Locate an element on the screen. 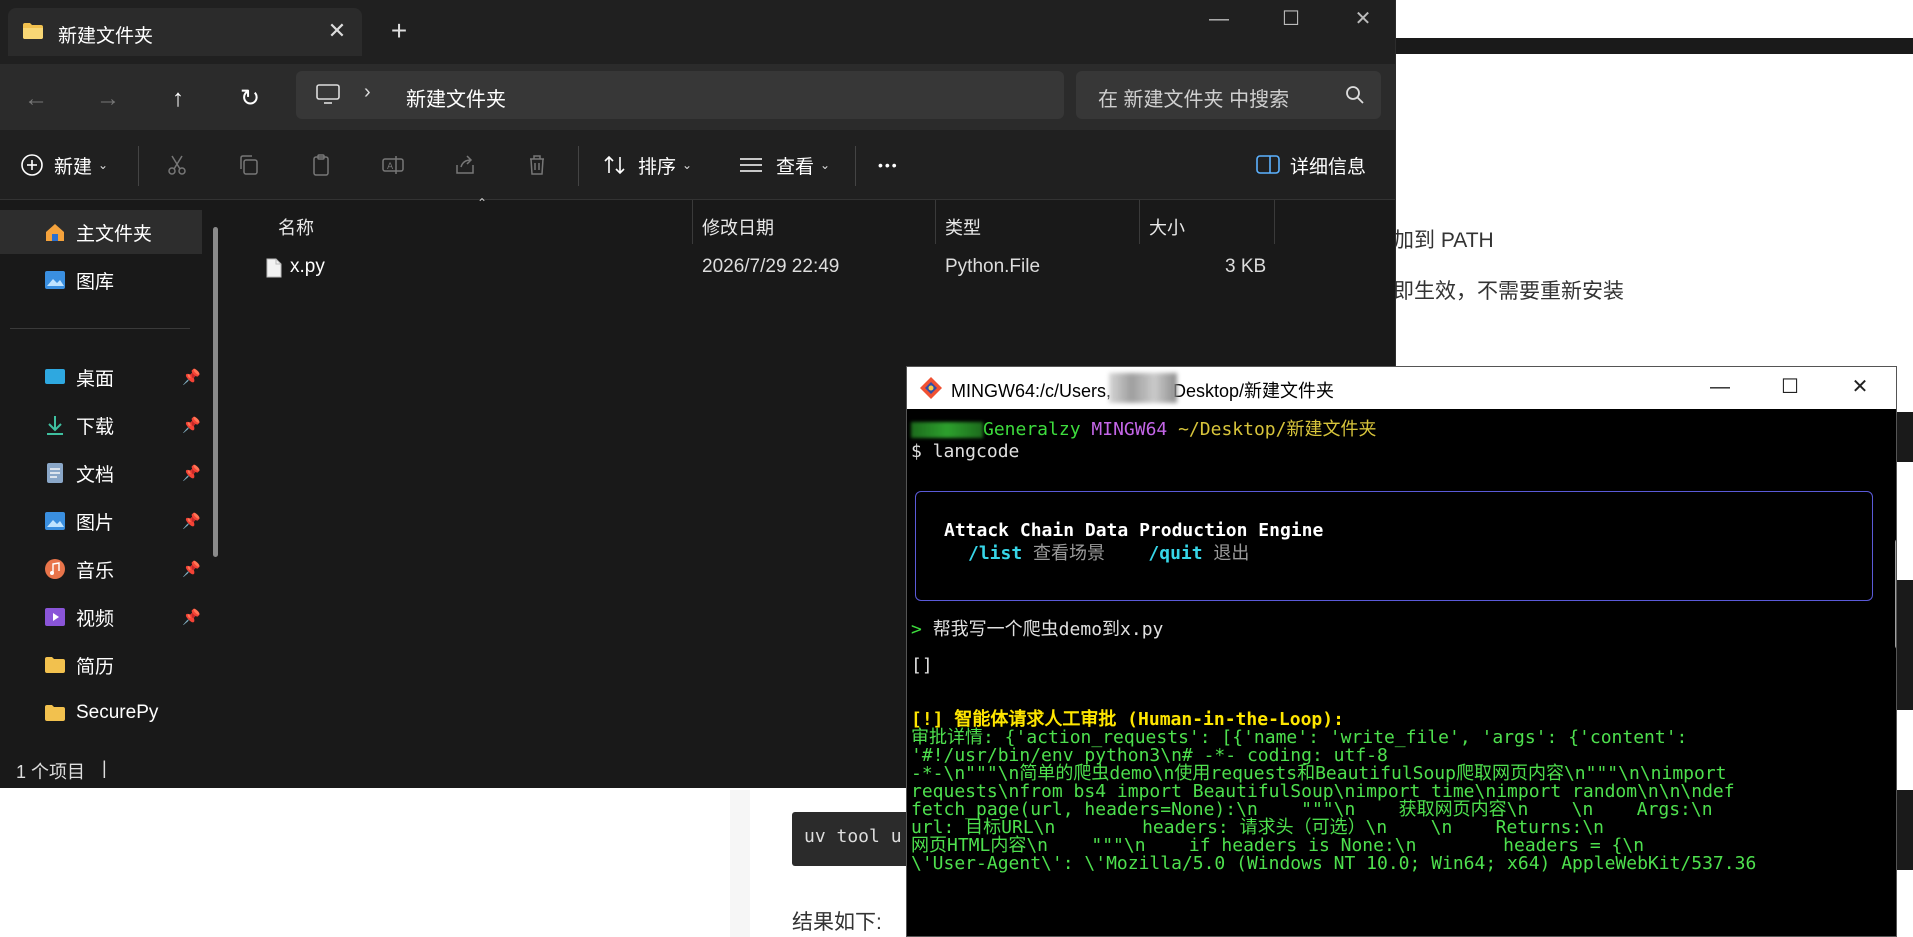 This screenshot has height=937, width=1913. file-name: x.py is located at coordinates (307, 267).